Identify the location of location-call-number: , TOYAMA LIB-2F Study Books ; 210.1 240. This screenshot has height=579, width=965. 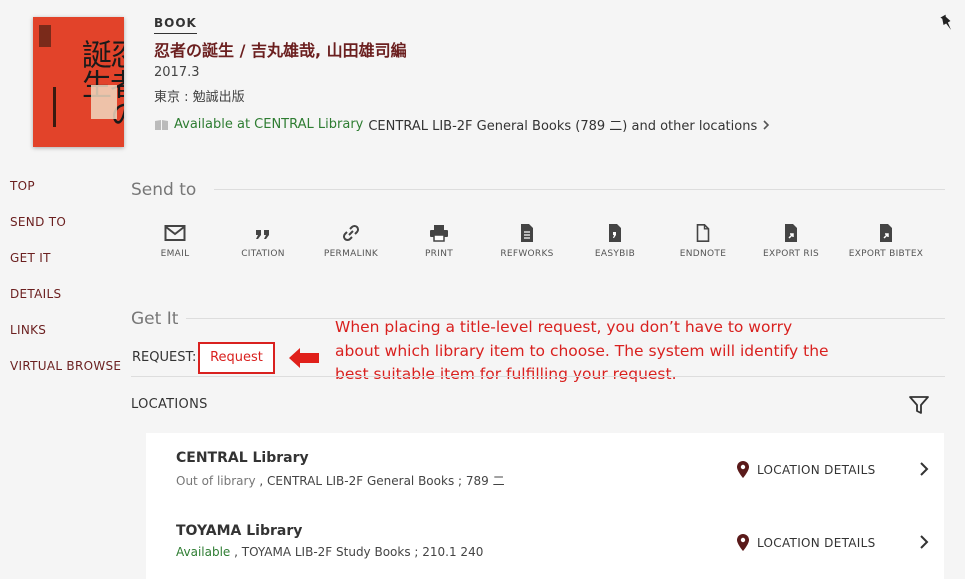
(357, 552).